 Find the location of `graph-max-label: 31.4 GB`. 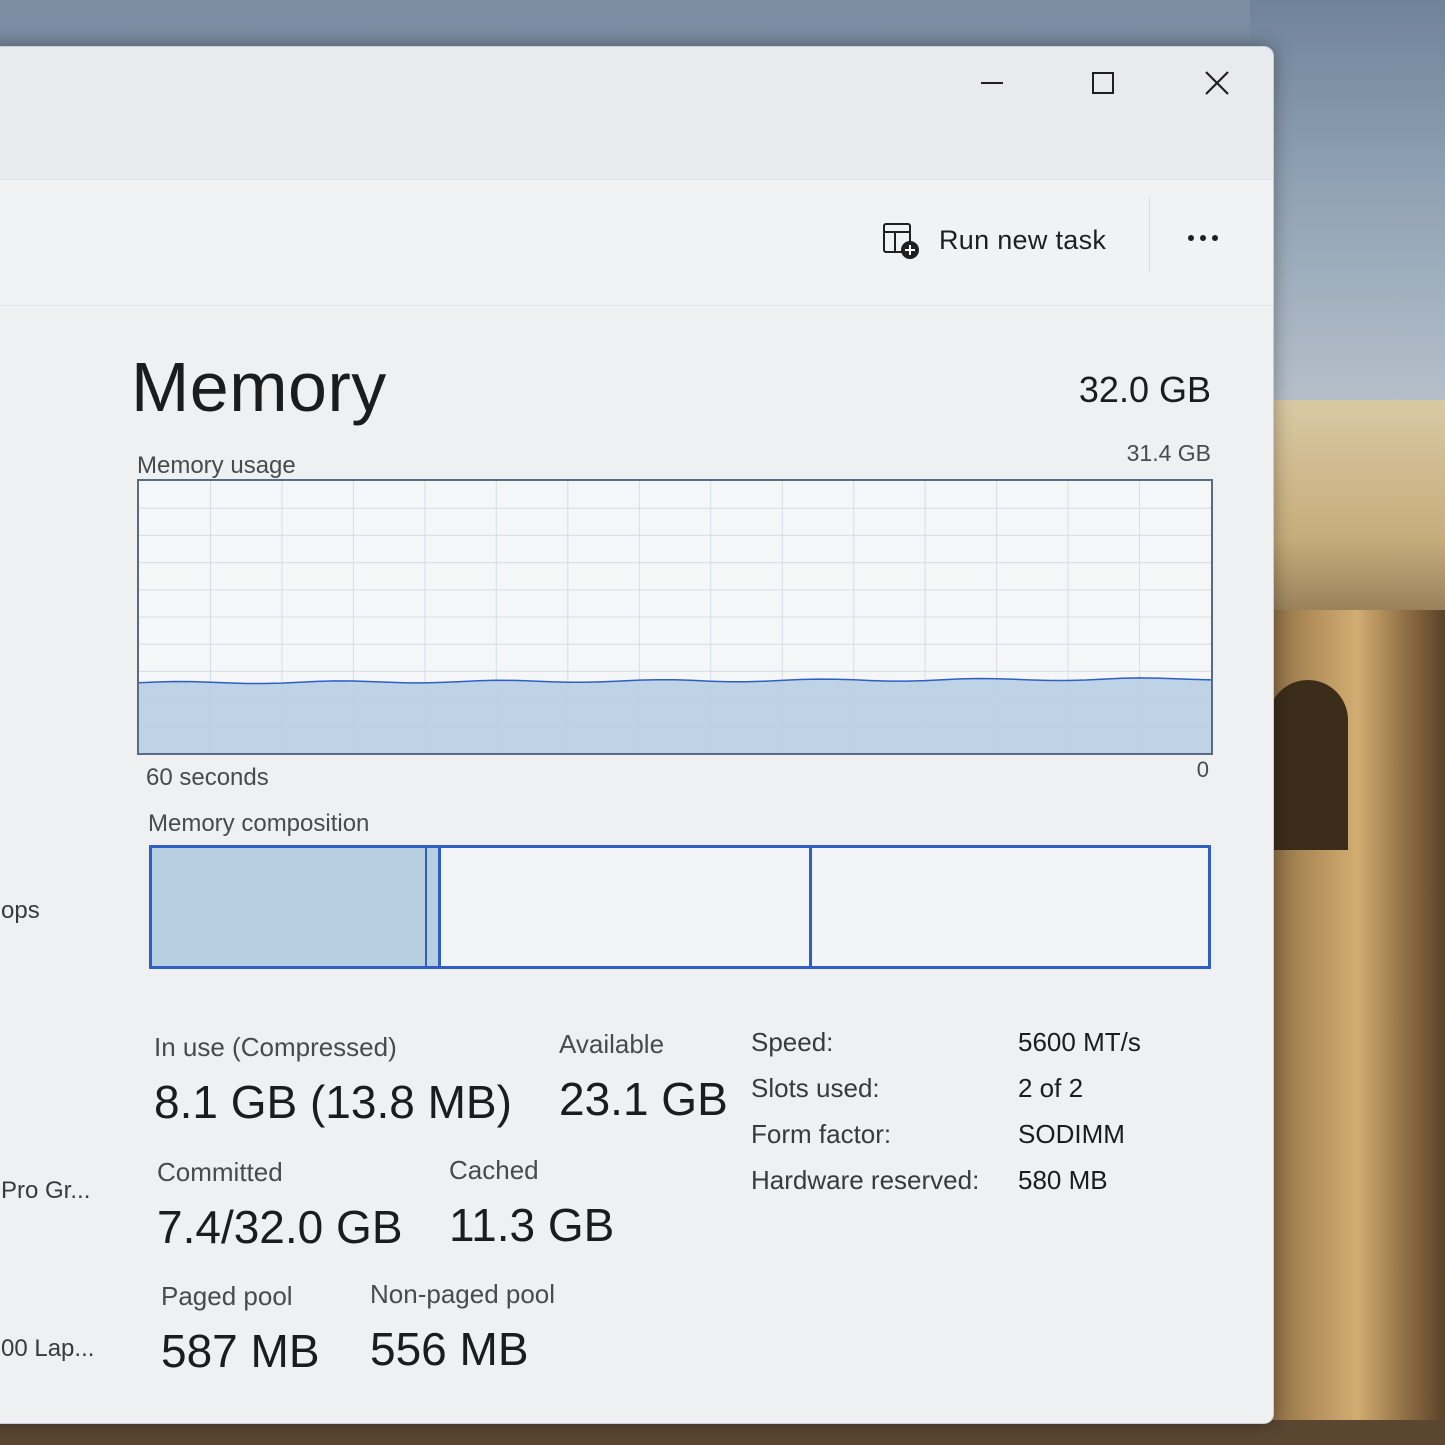

graph-max-label: 31.4 GB is located at coordinates (1168, 453).